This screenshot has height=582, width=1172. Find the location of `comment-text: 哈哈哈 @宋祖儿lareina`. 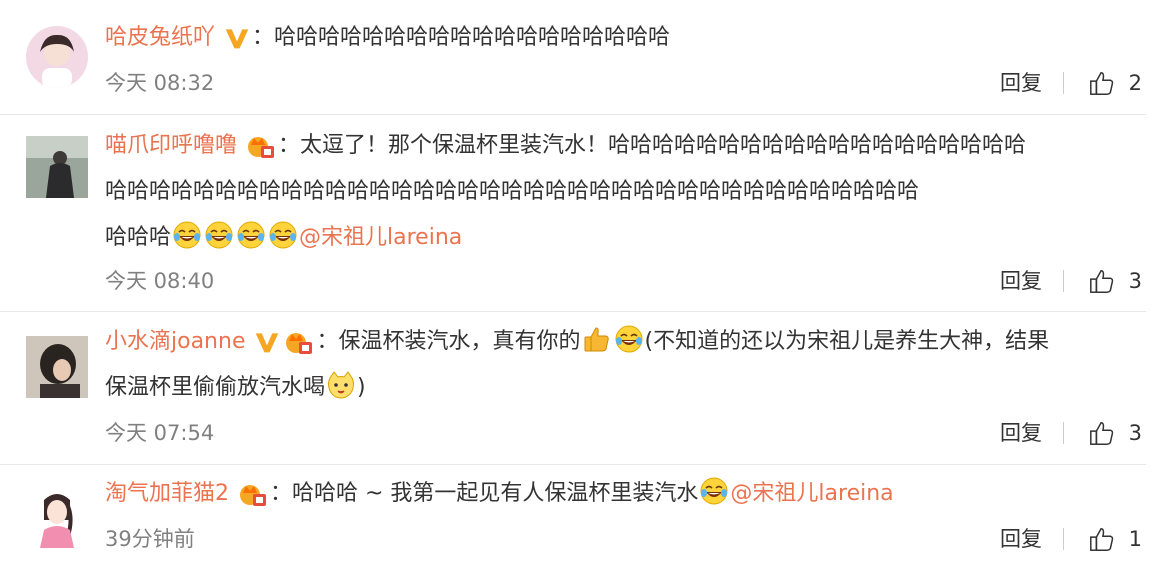

comment-text: 哈哈哈 @宋祖儿lareina is located at coordinates (623, 238).